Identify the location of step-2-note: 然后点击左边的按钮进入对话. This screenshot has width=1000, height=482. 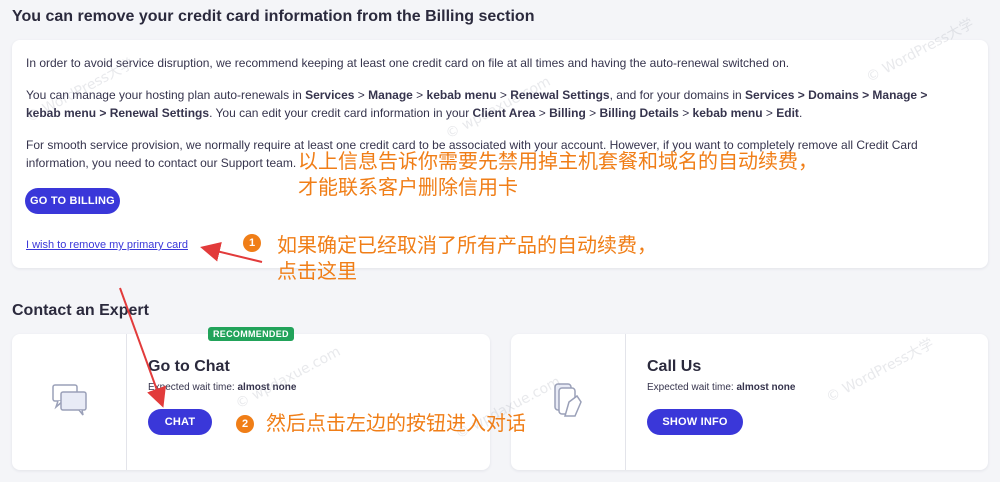
(396, 423).